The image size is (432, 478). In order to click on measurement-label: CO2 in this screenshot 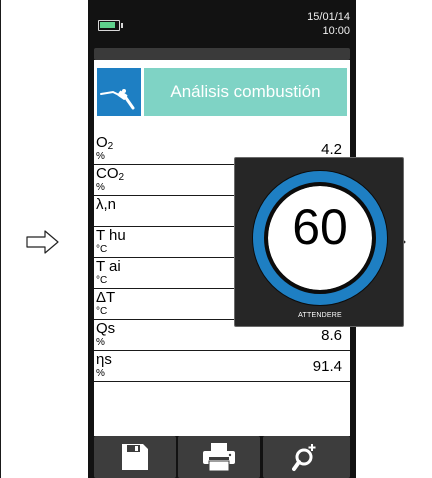, I will do `click(110, 174)`.